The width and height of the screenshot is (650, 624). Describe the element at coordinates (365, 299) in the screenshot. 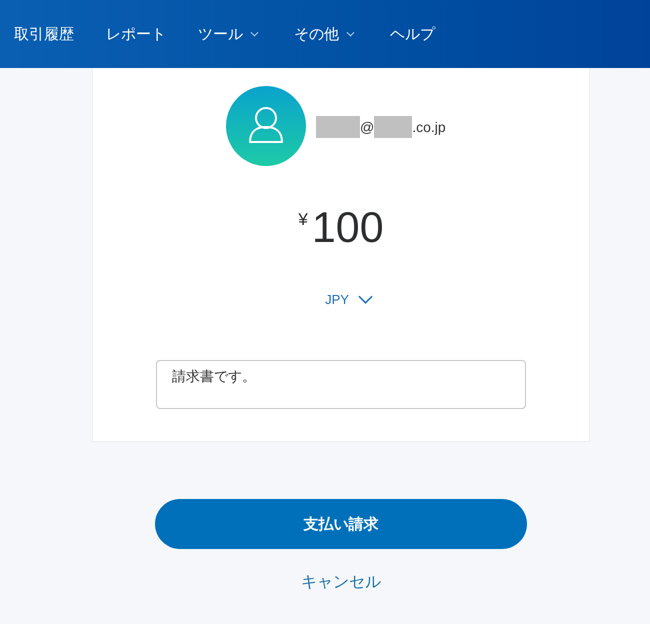

I see `chevron-down-icon` at that location.